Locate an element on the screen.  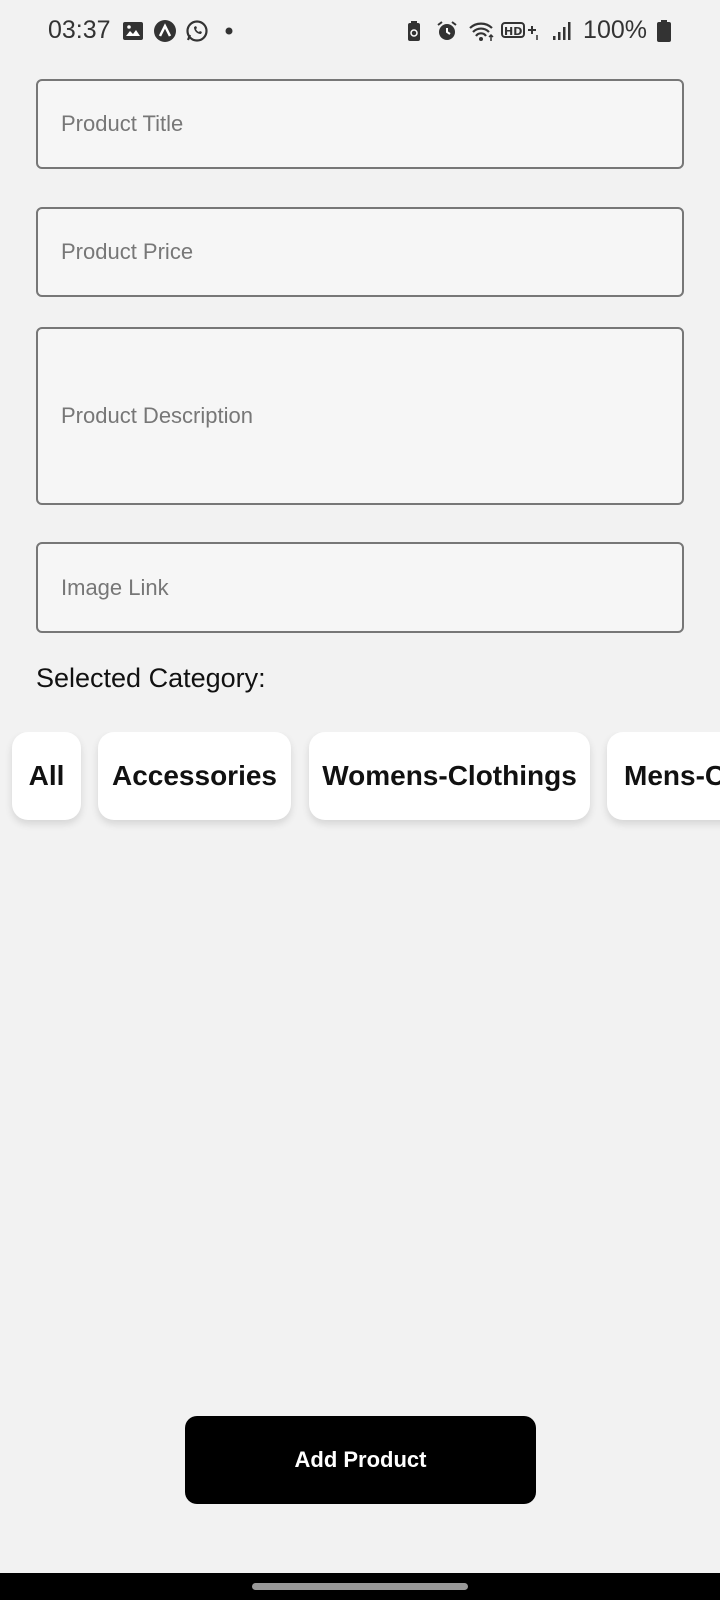
aurora-icon is located at coordinates (165, 31).